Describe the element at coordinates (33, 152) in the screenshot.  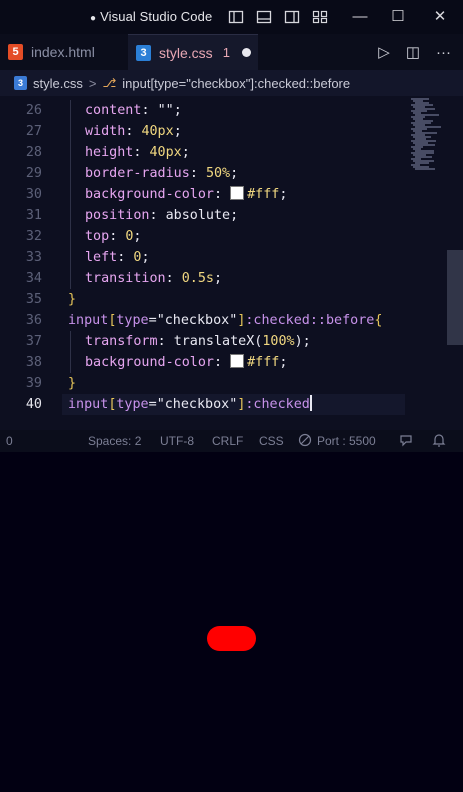
I see `line-number: 28` at that location.